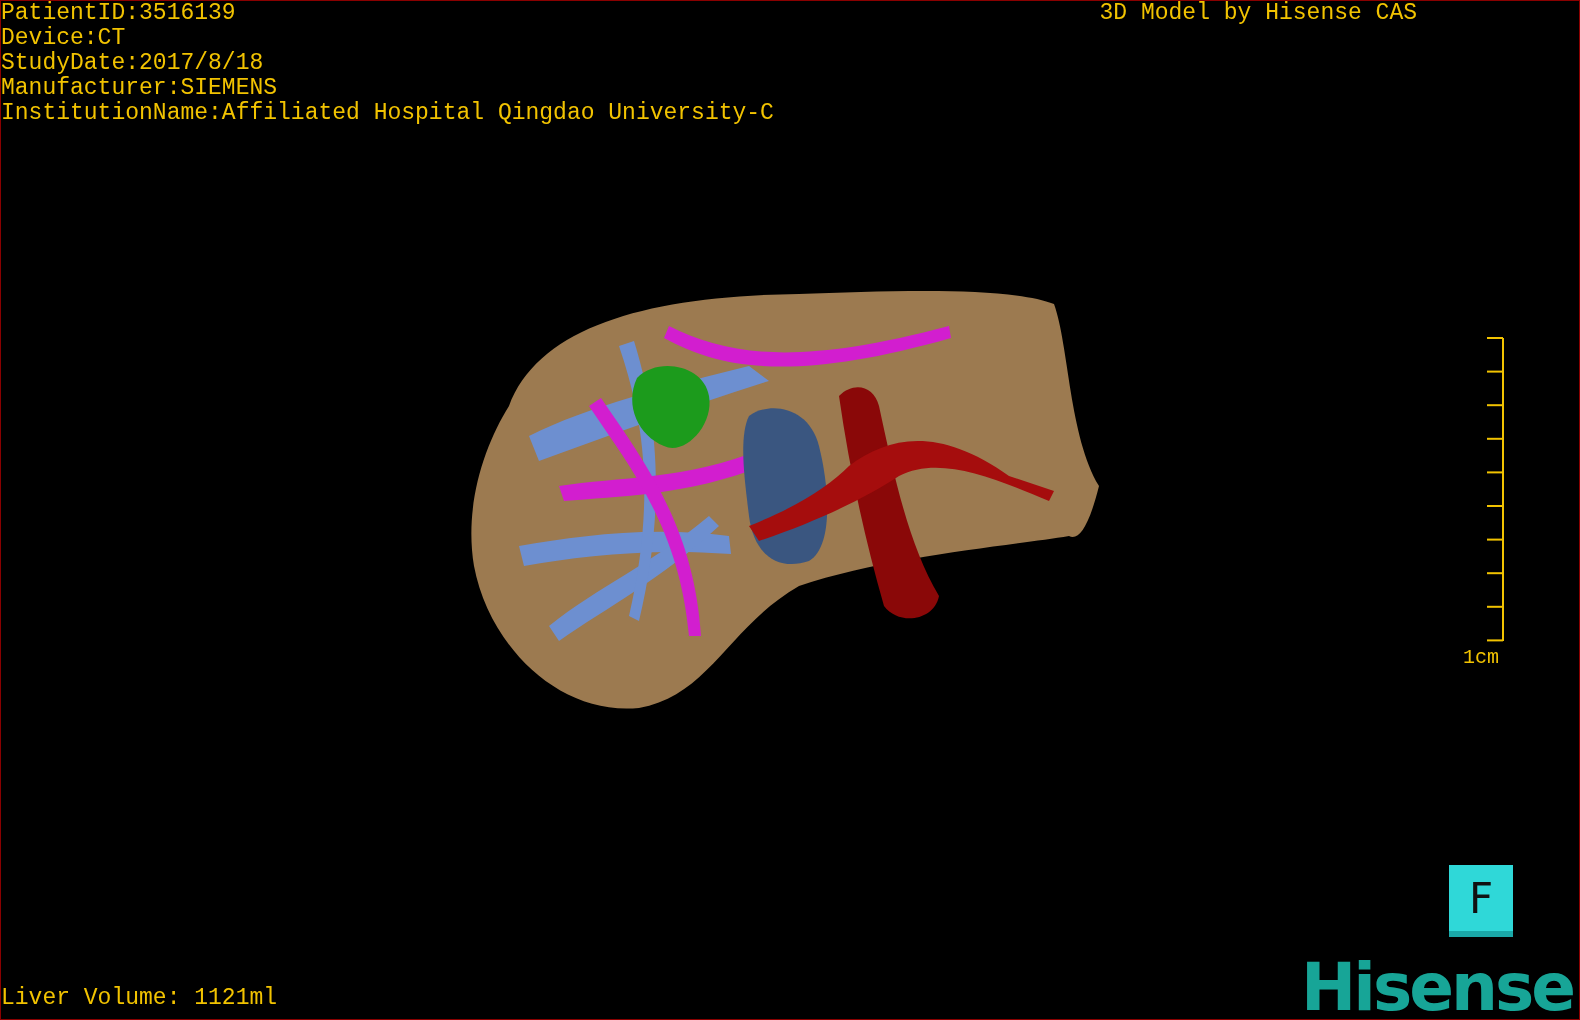 This screenshot has height=1020, width=1580. Describe the element at coordinates (140, 88) in the screenshot. I see `info-text: Manufacturer:SIEMENS` at that location.